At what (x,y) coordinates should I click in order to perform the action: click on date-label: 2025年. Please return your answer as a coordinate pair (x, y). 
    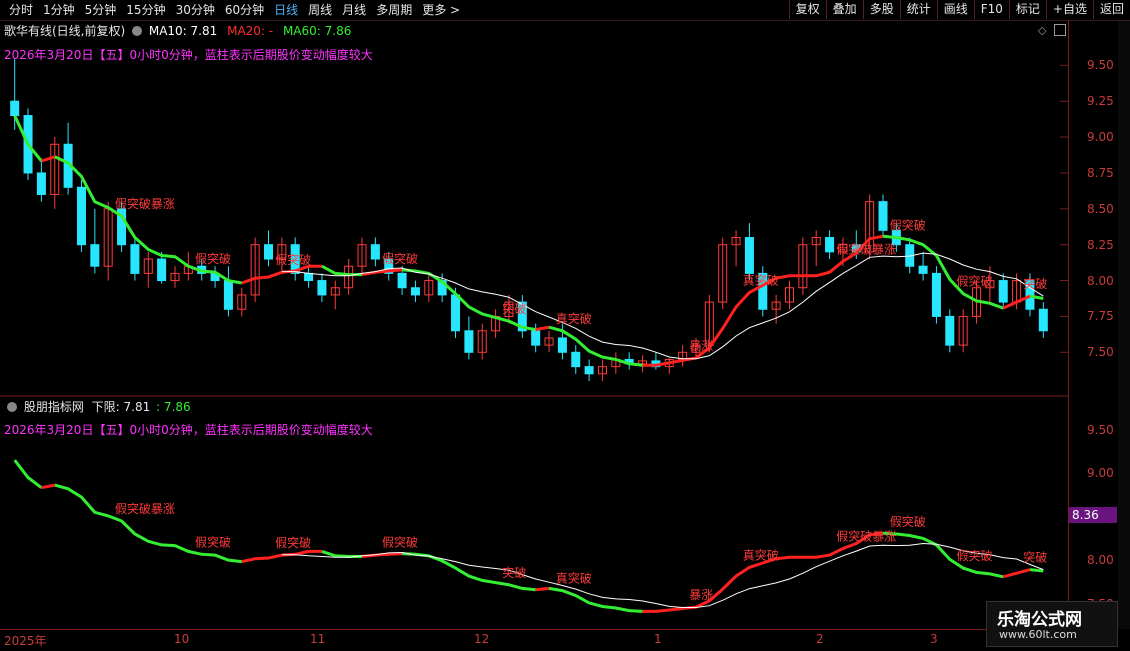
    Looking at the image, I should click on (25, 641).